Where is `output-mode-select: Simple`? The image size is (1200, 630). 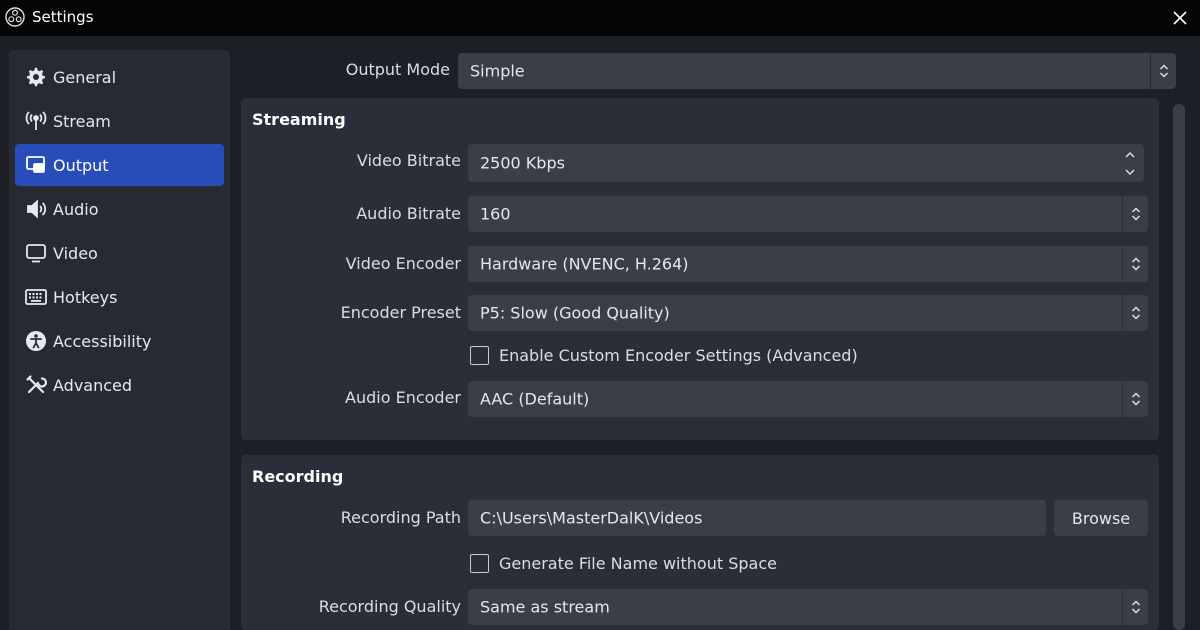
output-mode-select: Simple is located at coordinates (817, 71).